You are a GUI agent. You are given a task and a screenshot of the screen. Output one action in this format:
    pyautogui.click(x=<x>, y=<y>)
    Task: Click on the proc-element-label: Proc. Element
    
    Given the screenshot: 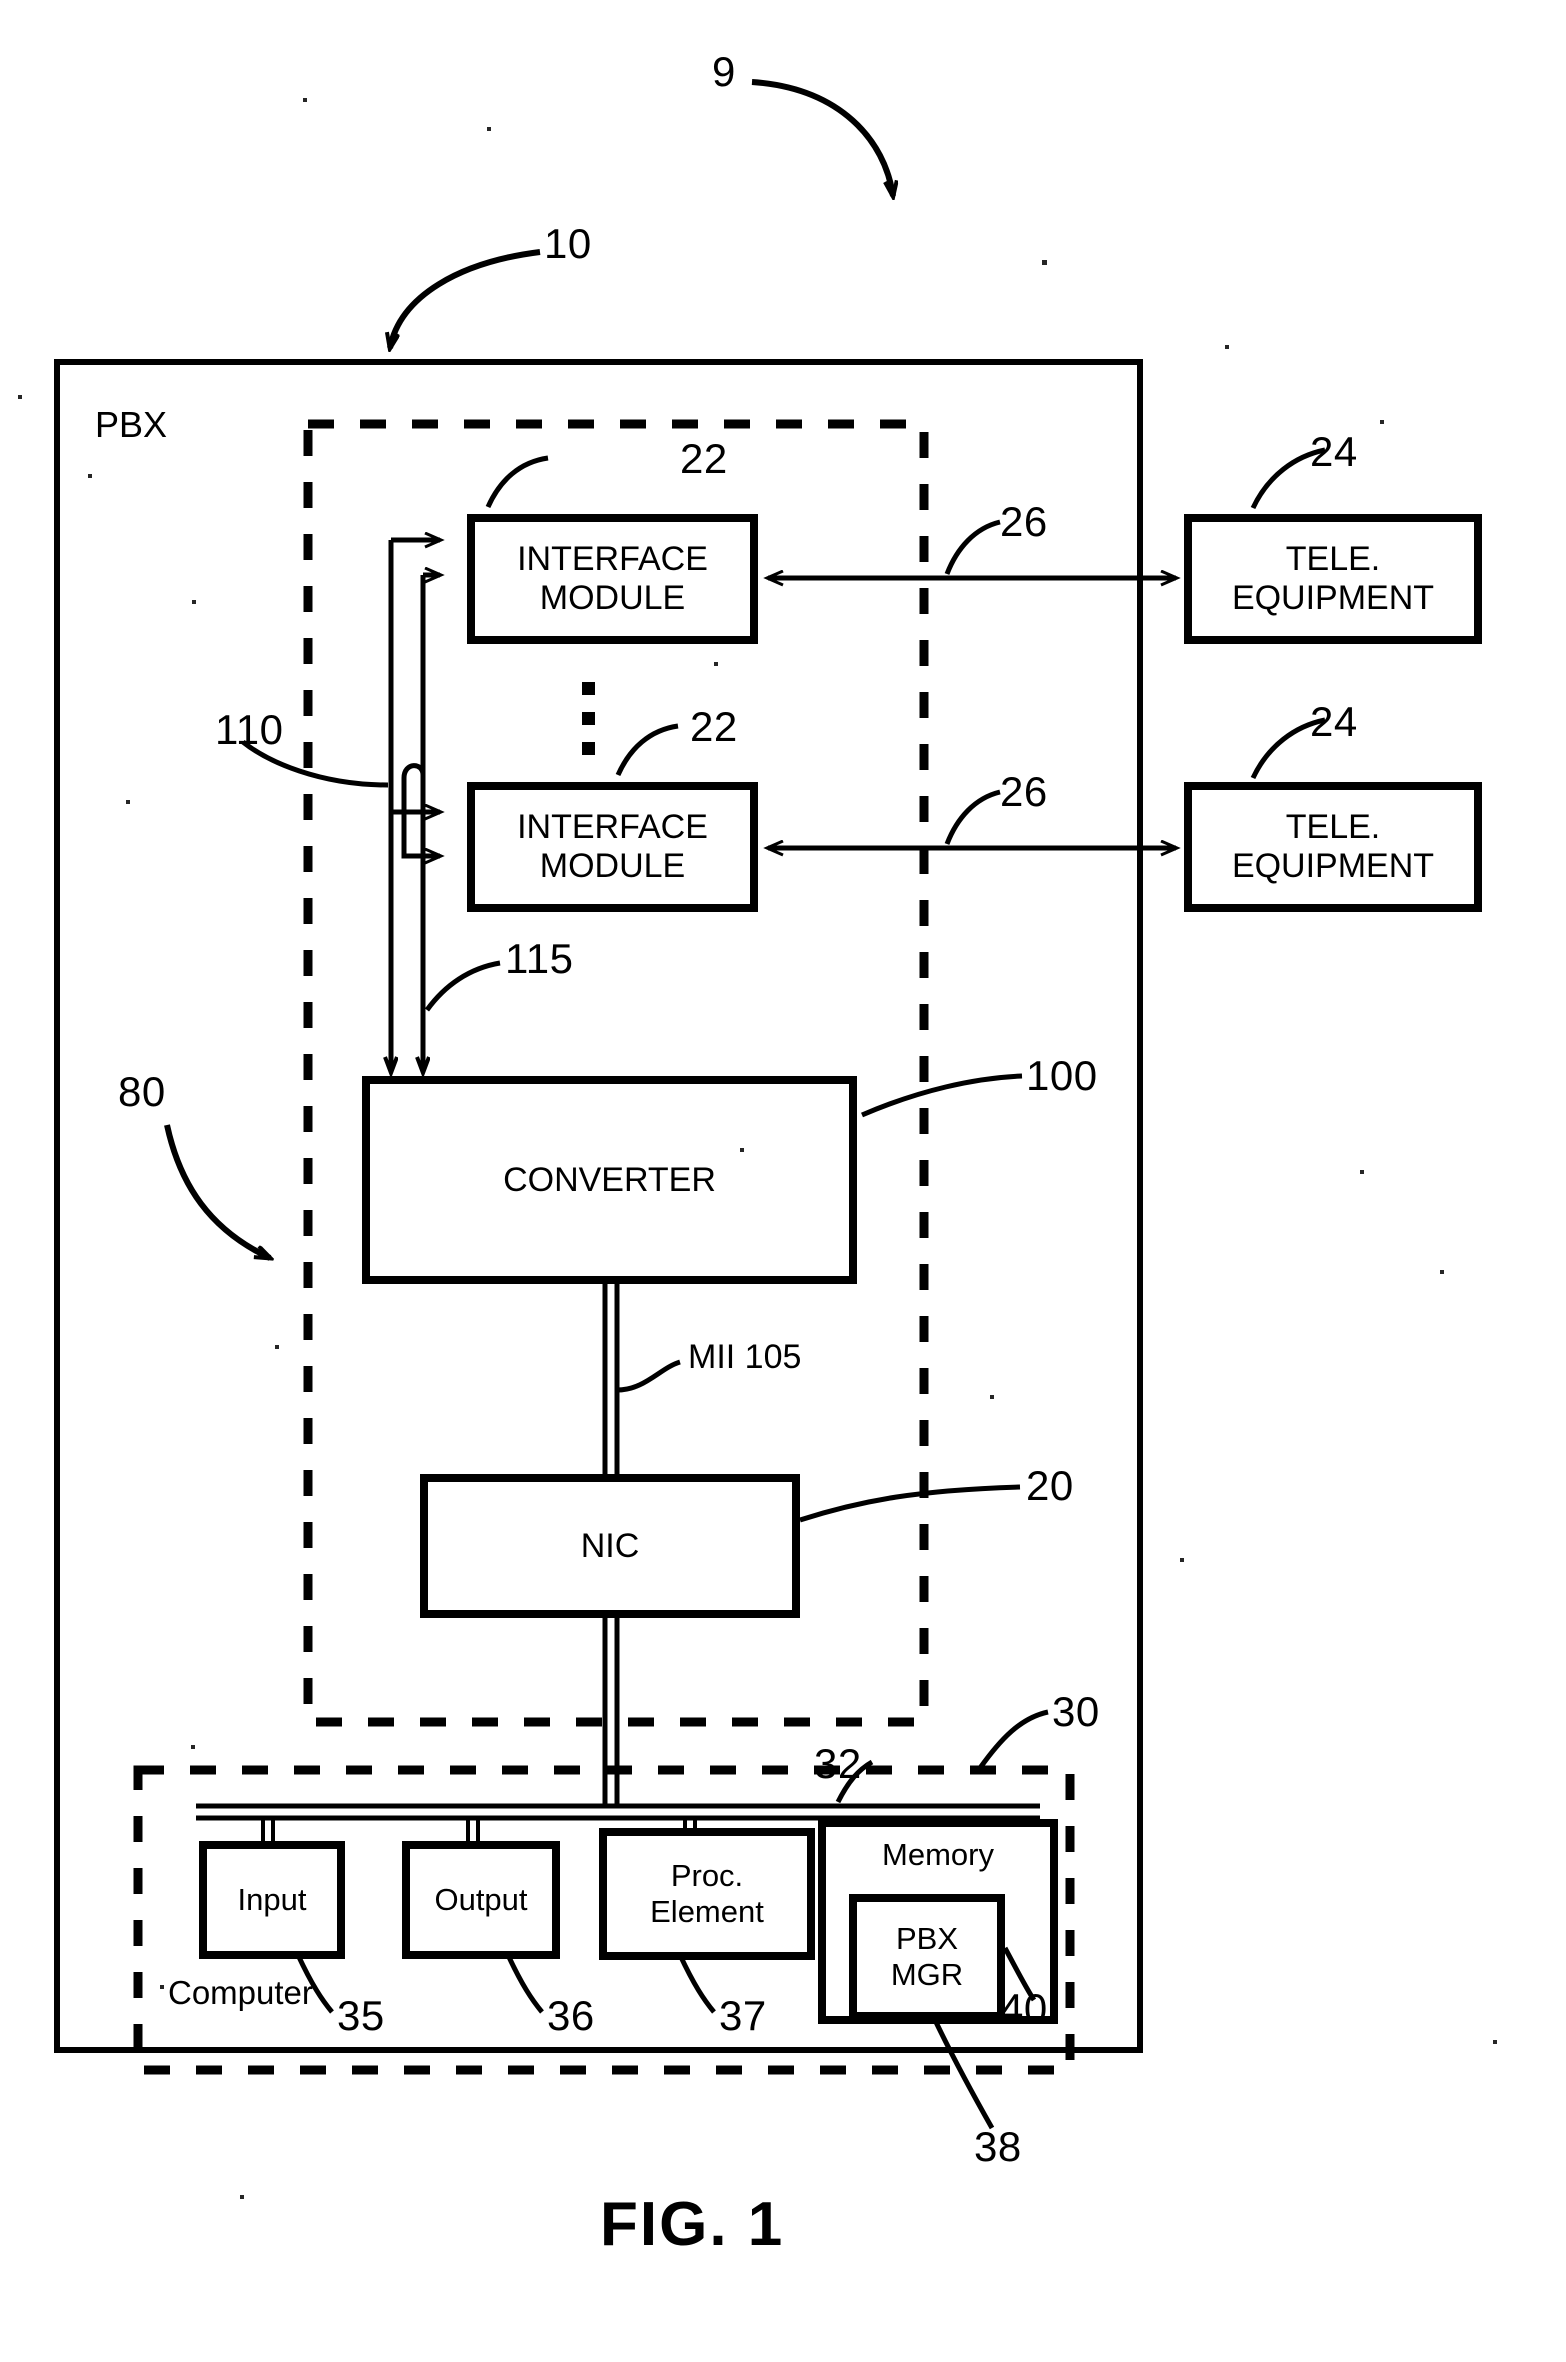 What is the action you would take?
    pyautogui.click(x=707, y=1894)
    